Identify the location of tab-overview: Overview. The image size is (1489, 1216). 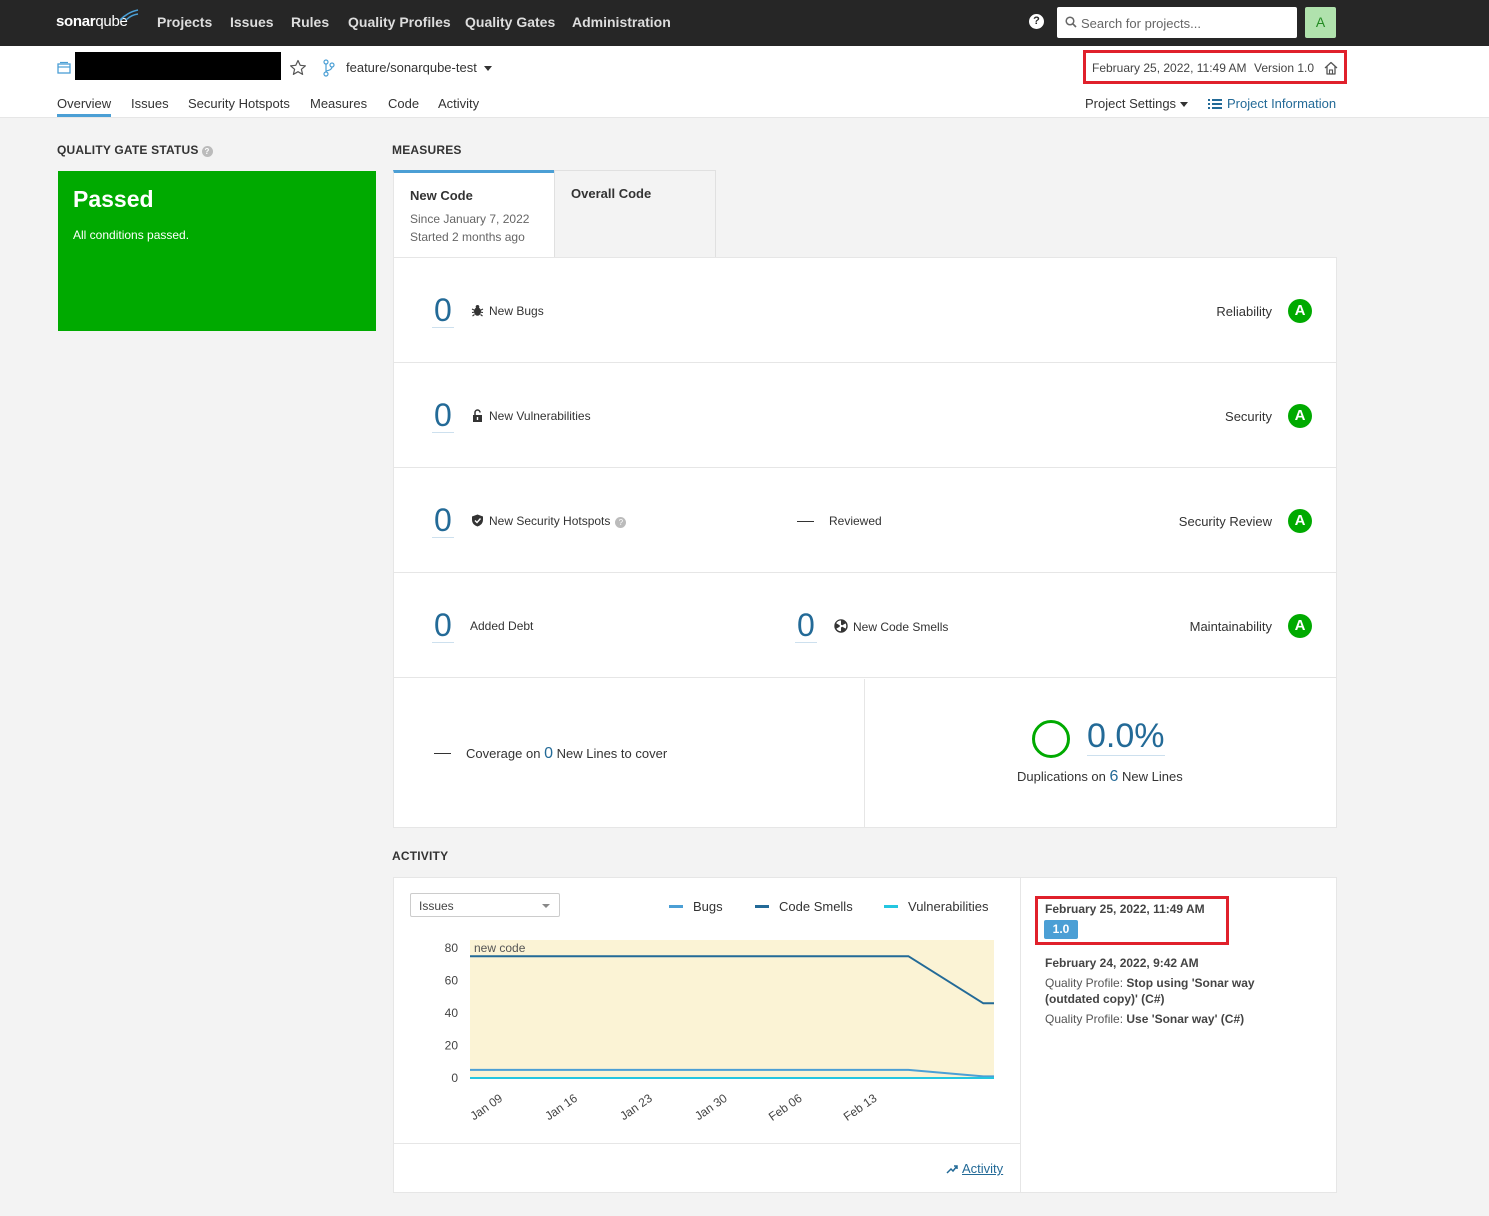
(84, 106).